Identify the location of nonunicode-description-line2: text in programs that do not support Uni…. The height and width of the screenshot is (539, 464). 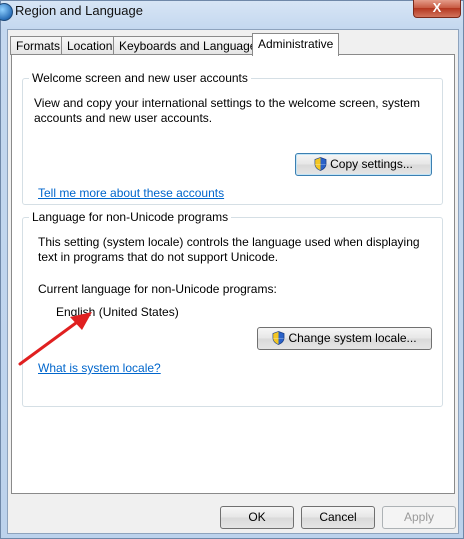
(158, 257).